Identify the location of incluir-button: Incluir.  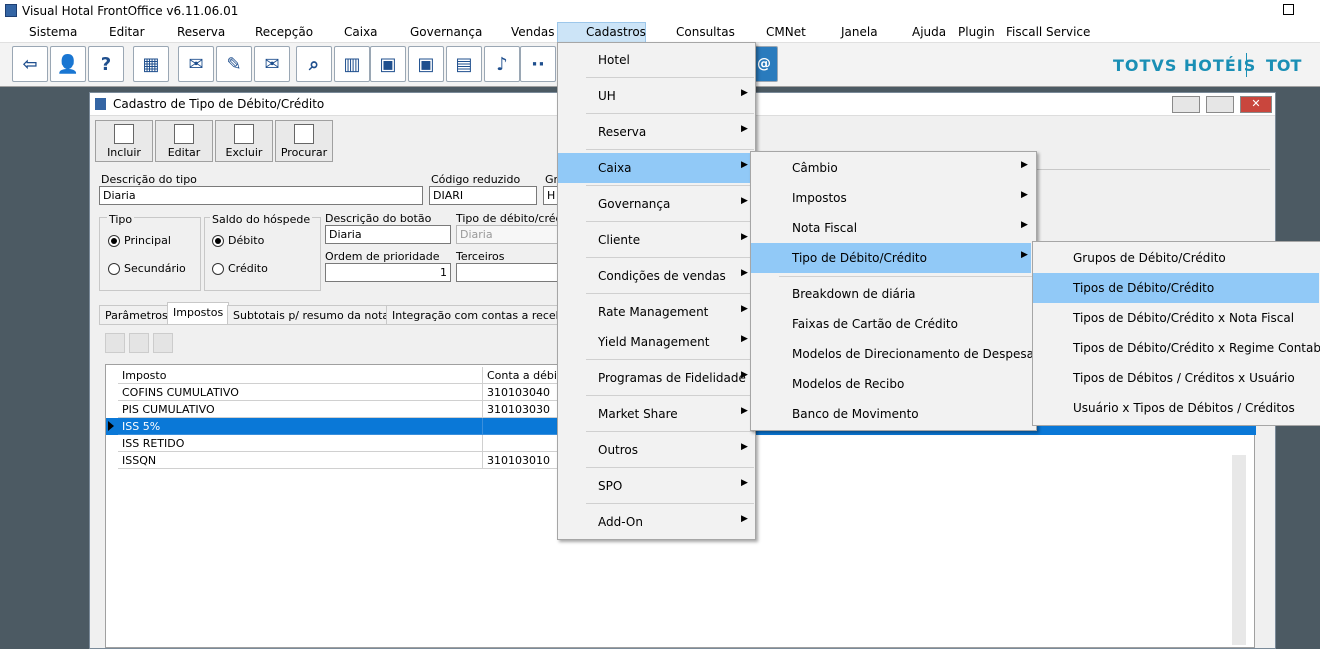
(124, 141).